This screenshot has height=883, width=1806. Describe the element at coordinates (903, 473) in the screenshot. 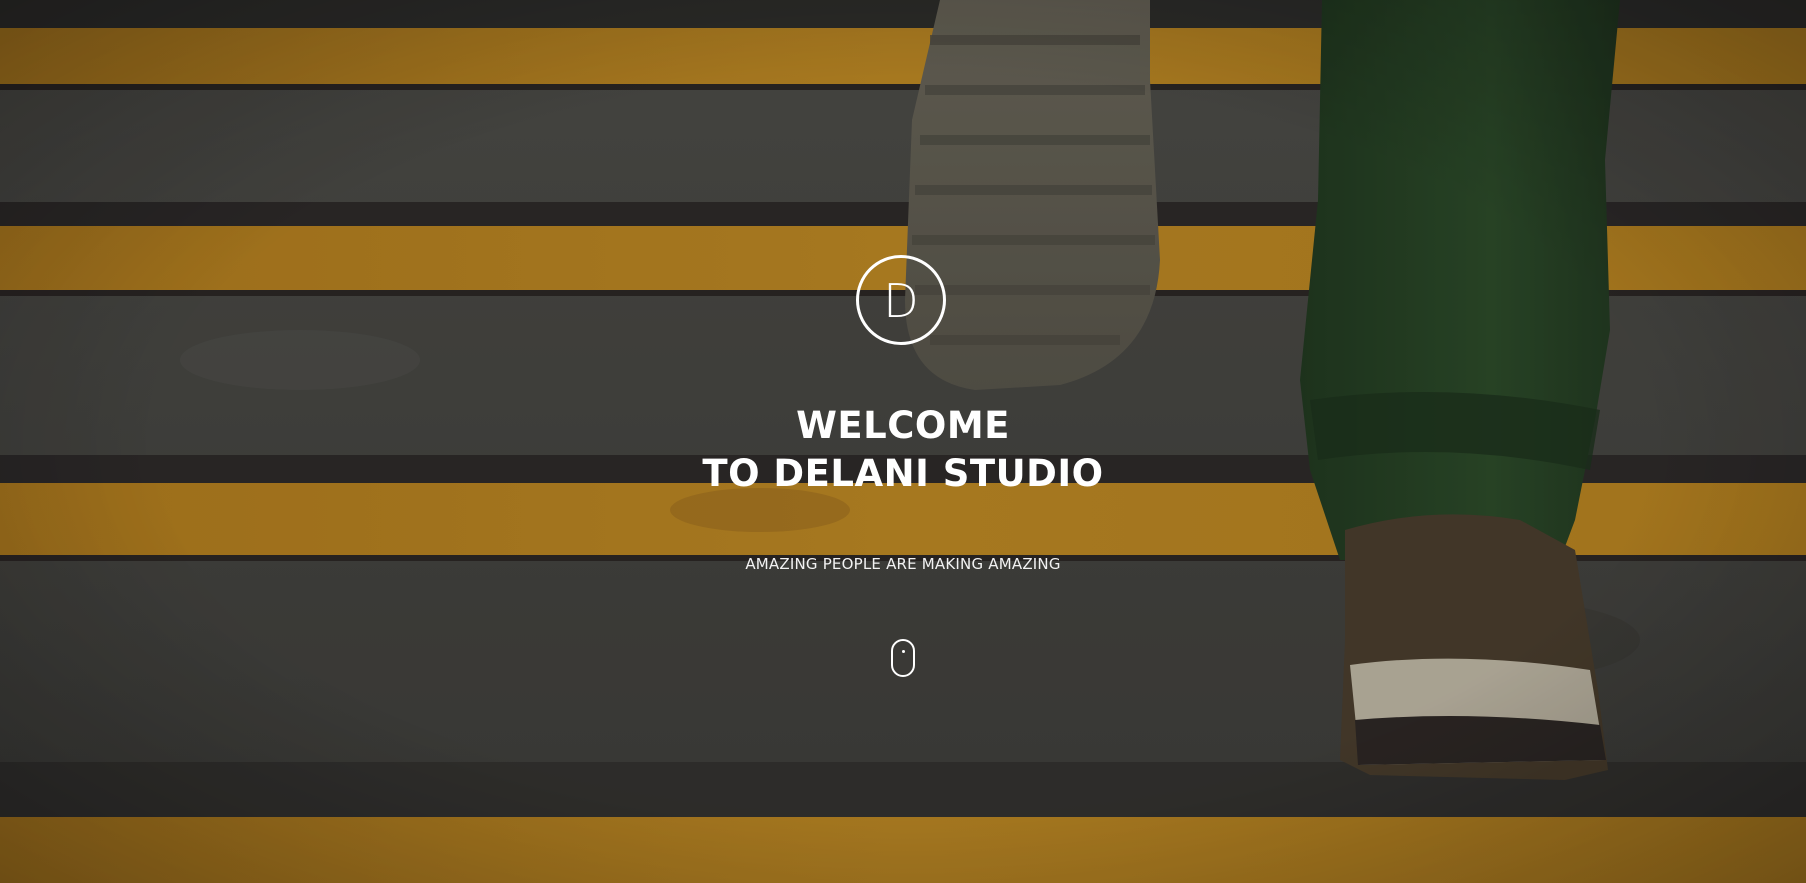

I see `hero-title-line2: TO DELANI STUDIO` at that location.